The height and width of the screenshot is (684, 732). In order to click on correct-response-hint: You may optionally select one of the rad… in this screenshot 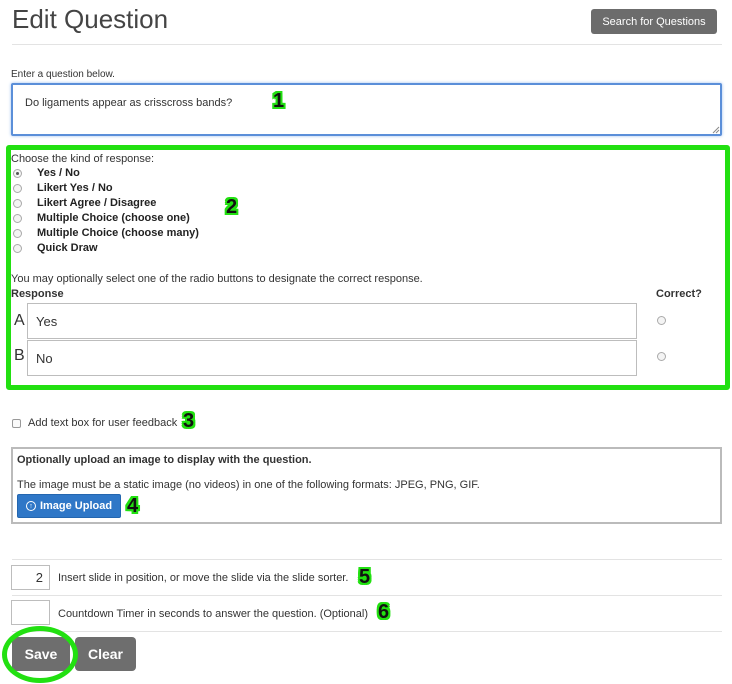, I will do `click(217, 279)`.